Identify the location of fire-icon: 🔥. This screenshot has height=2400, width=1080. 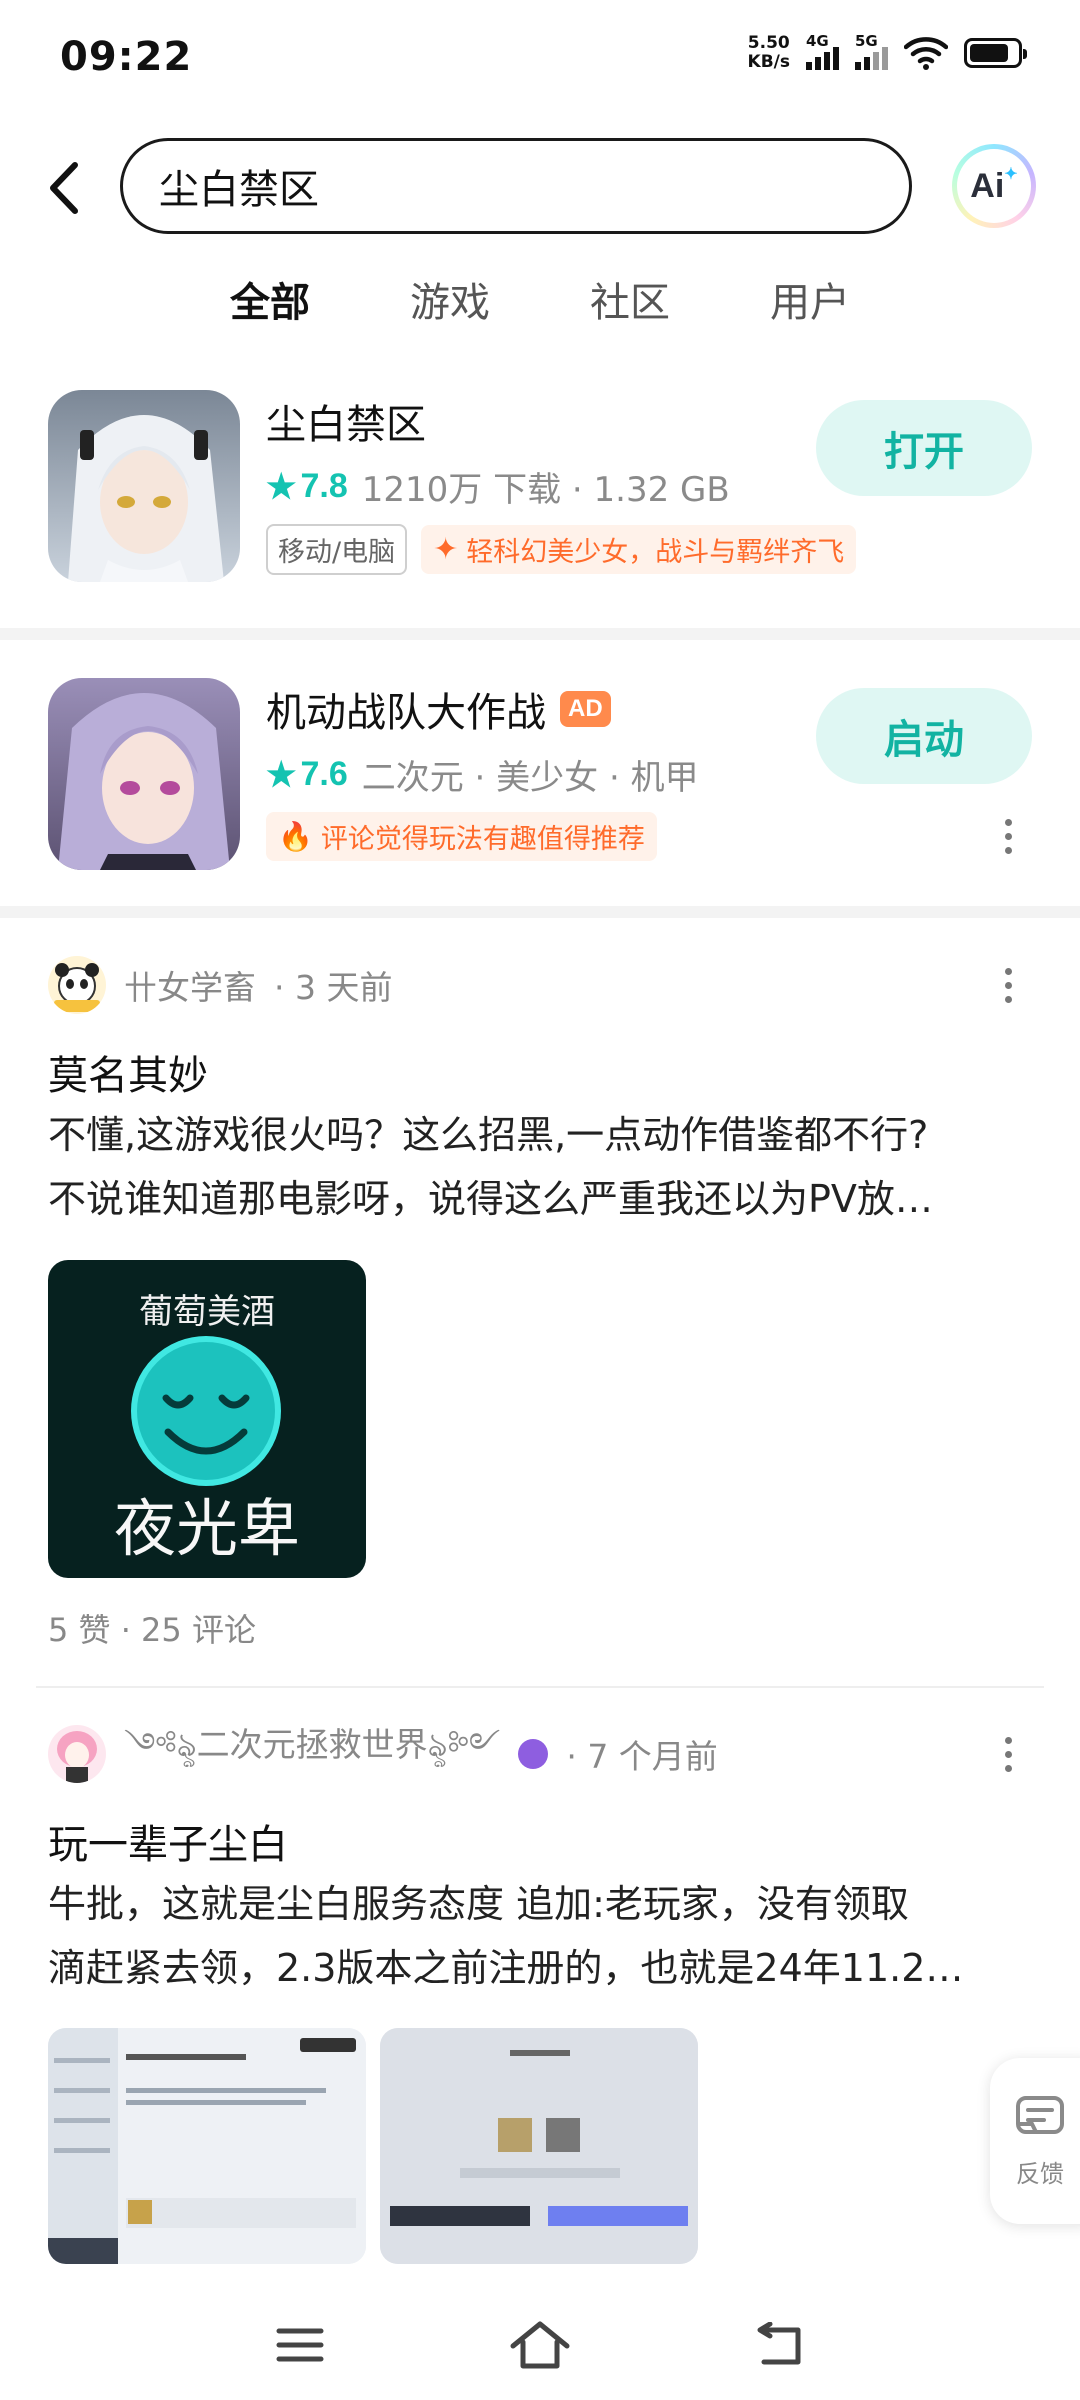
(295, 836).